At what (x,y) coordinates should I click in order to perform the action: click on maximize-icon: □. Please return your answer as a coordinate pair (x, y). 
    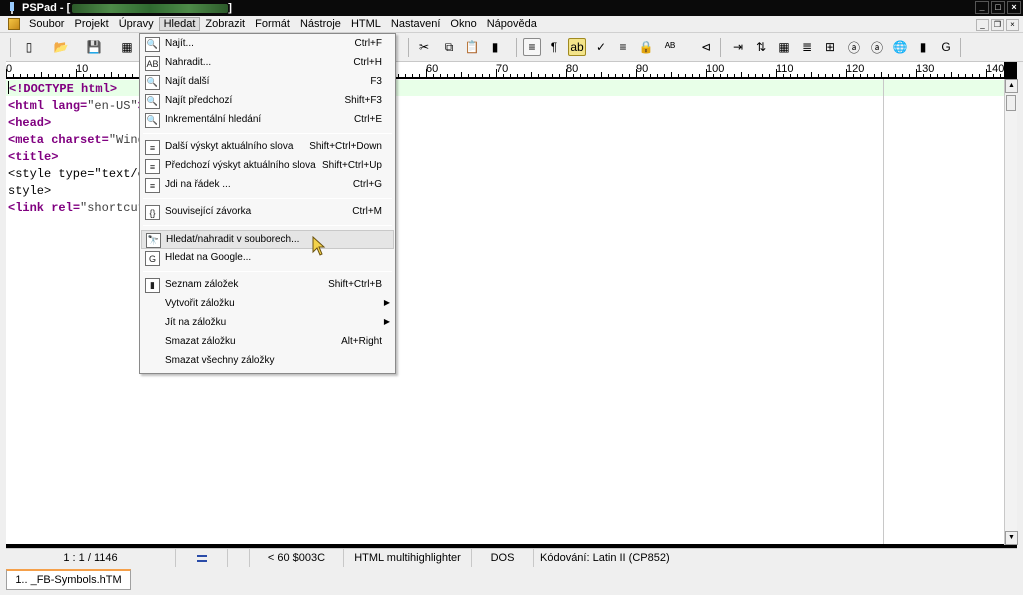
    Looking at the image, I should click on (998, 7).